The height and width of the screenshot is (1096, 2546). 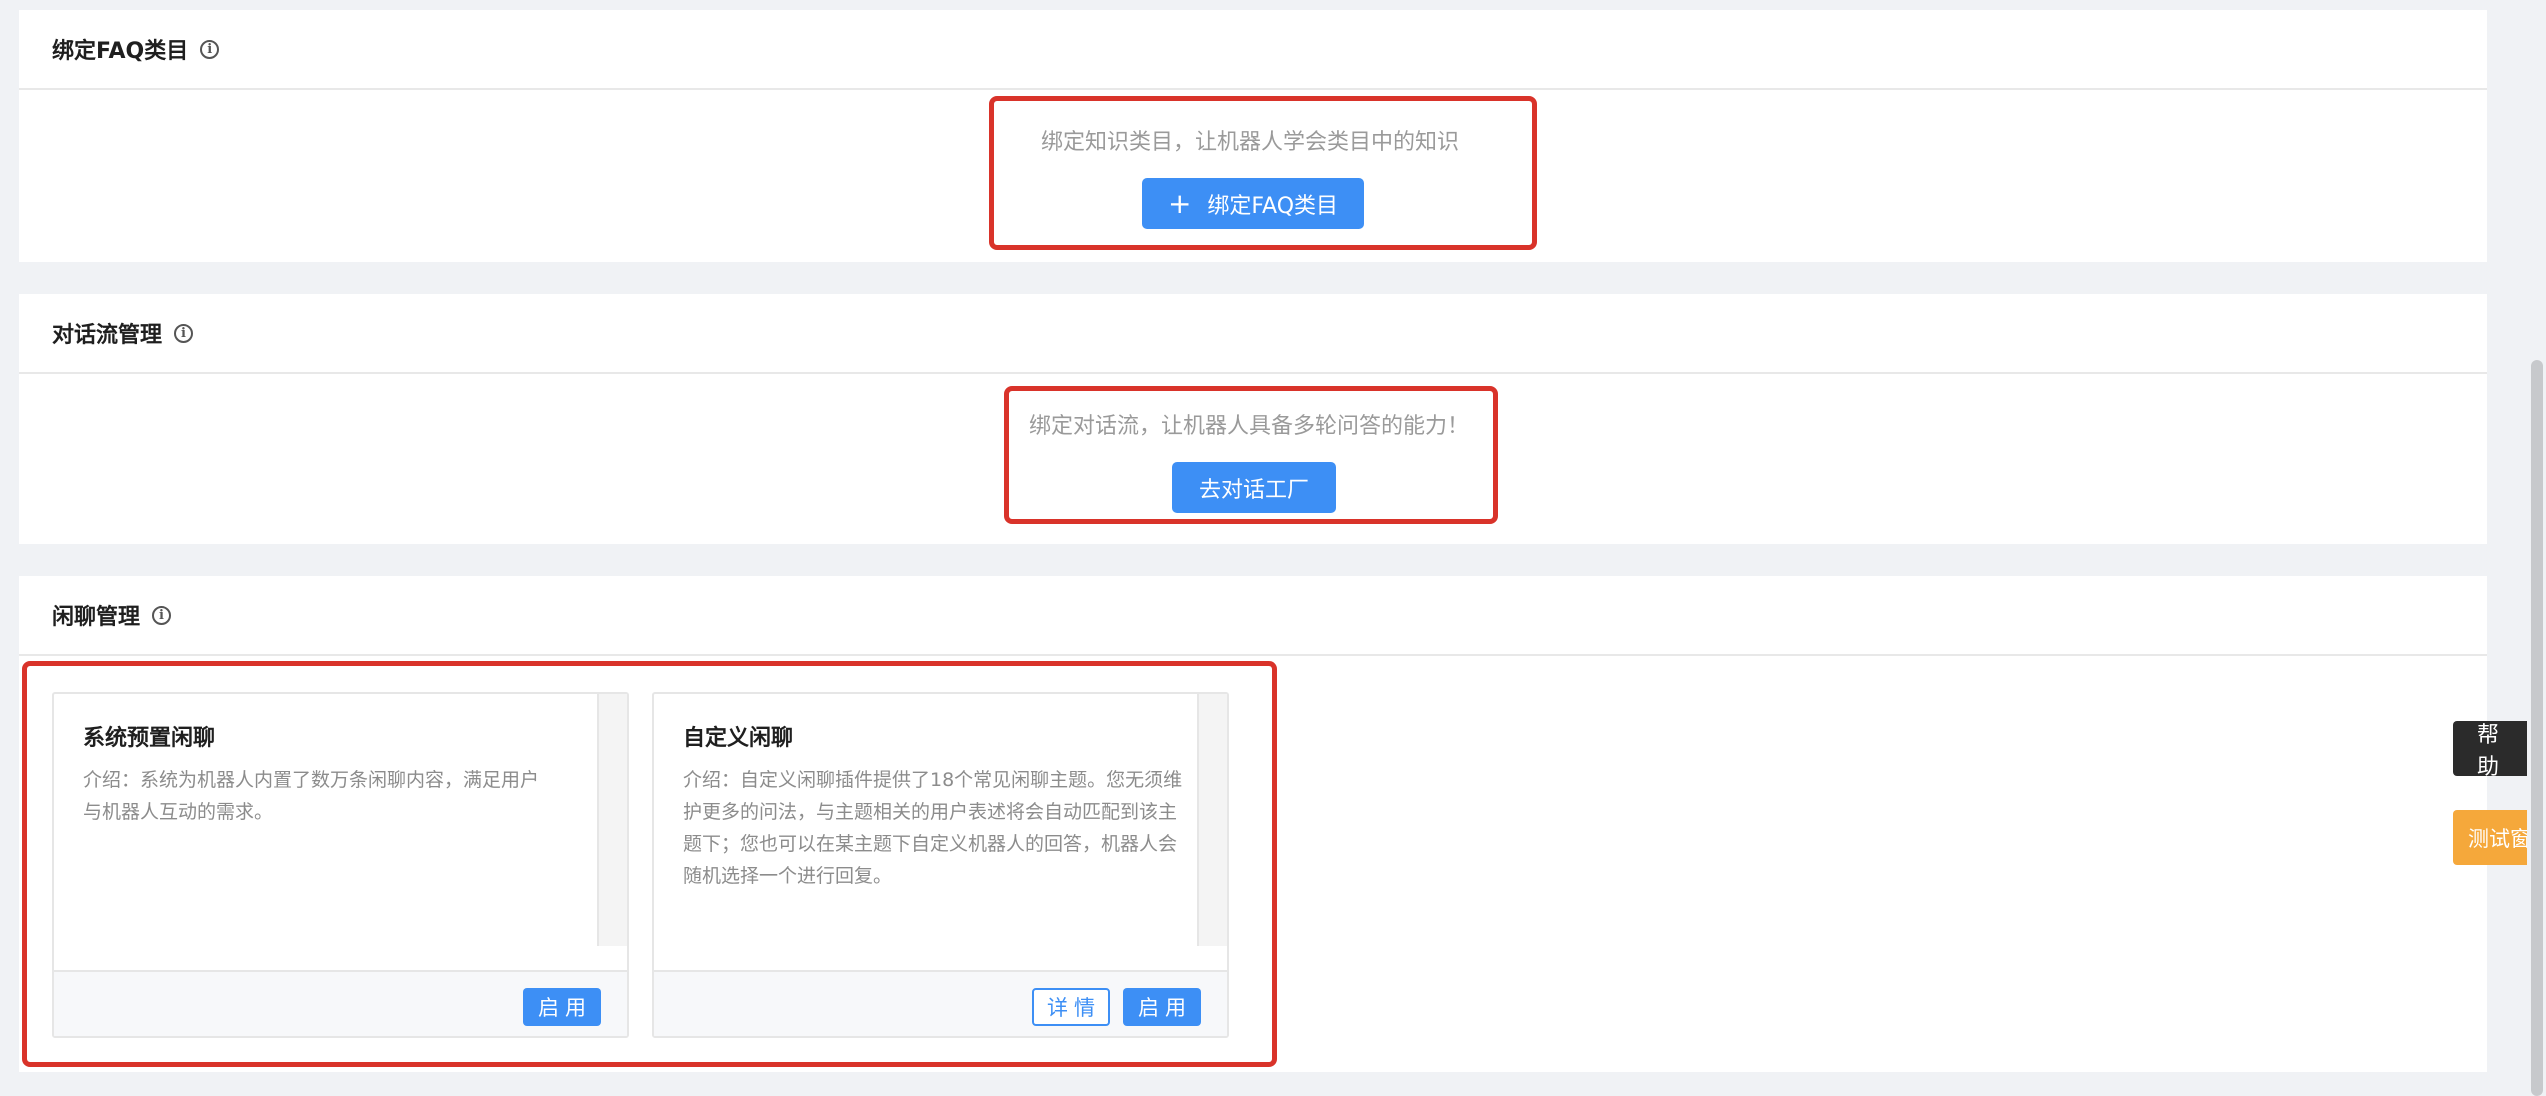 I want to click on dialog-flow-title: 对话流管理, so click(x=107, y=335).